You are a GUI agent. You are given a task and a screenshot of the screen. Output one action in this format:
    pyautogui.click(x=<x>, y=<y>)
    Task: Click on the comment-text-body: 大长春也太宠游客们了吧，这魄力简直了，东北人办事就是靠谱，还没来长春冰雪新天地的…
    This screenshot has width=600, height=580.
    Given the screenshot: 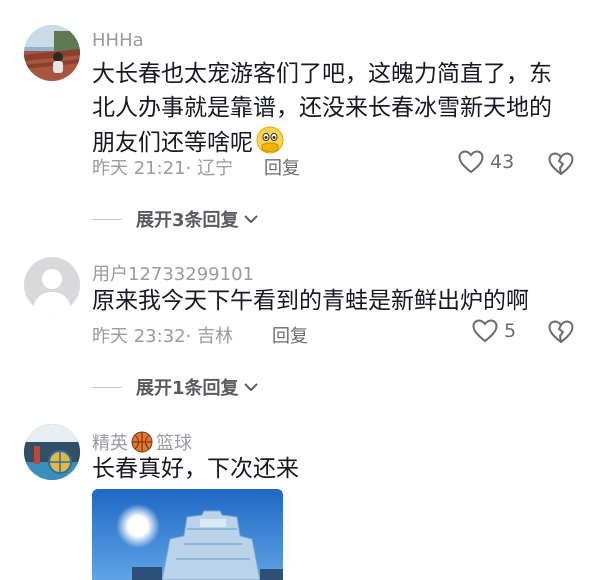 What is the action you would take?
    pyautogui.click(x=322, y=108)
    